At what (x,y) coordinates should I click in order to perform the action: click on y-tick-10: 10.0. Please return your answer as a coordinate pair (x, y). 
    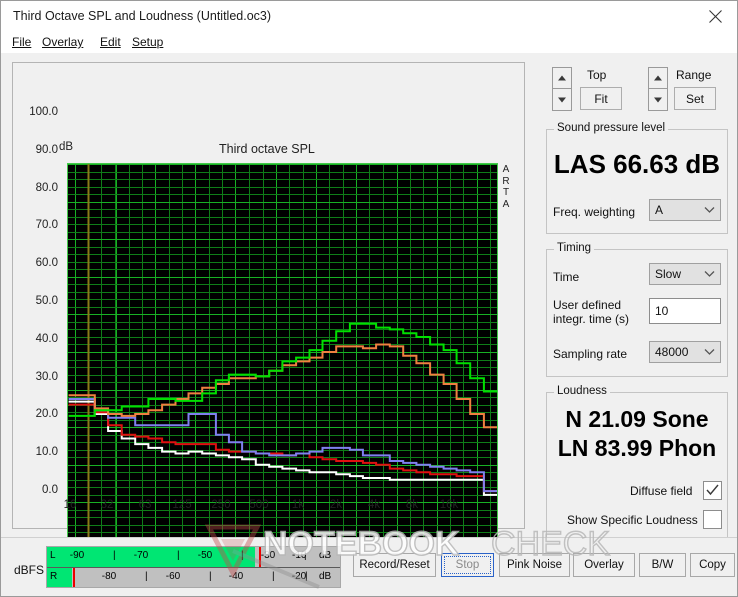
    Looking at the image, I should click on (46, 452).